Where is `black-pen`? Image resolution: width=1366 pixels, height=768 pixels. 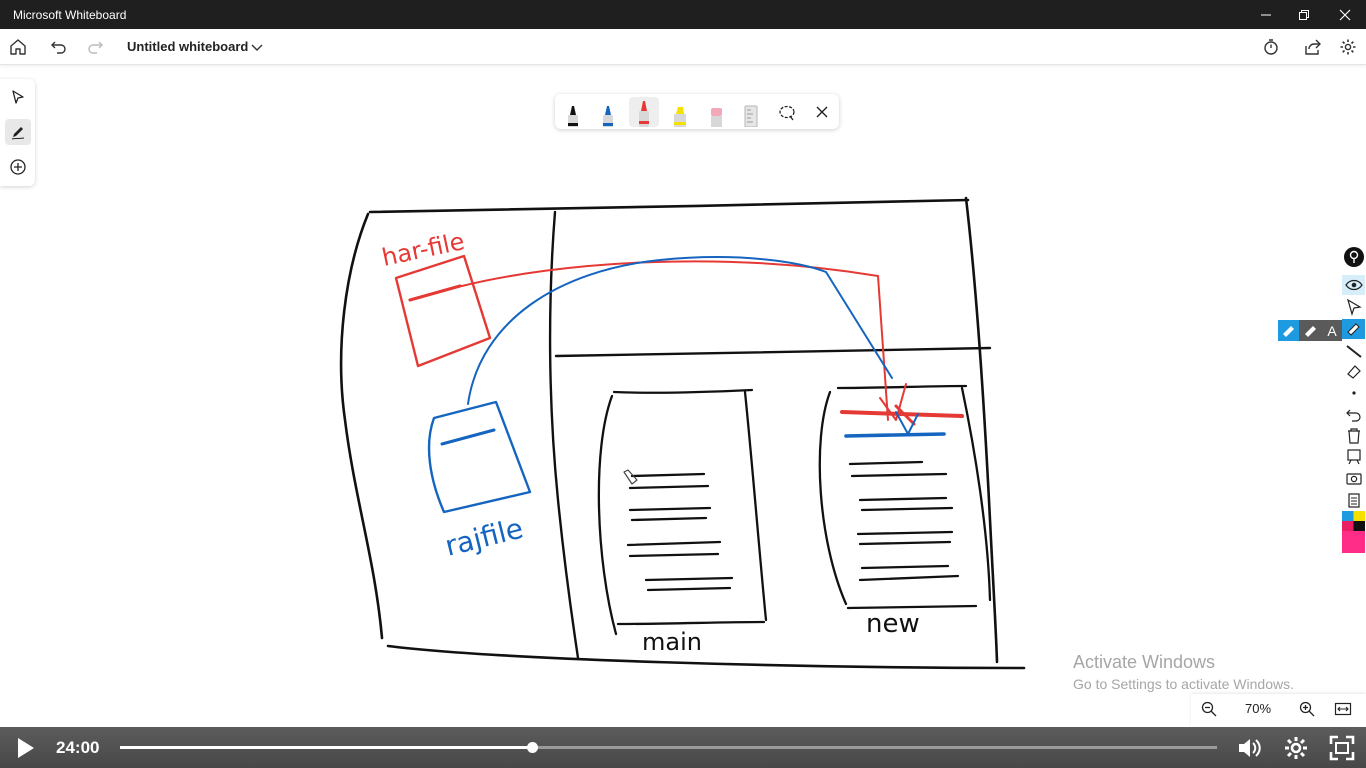 black-pen is located at coordinates (573, 112).